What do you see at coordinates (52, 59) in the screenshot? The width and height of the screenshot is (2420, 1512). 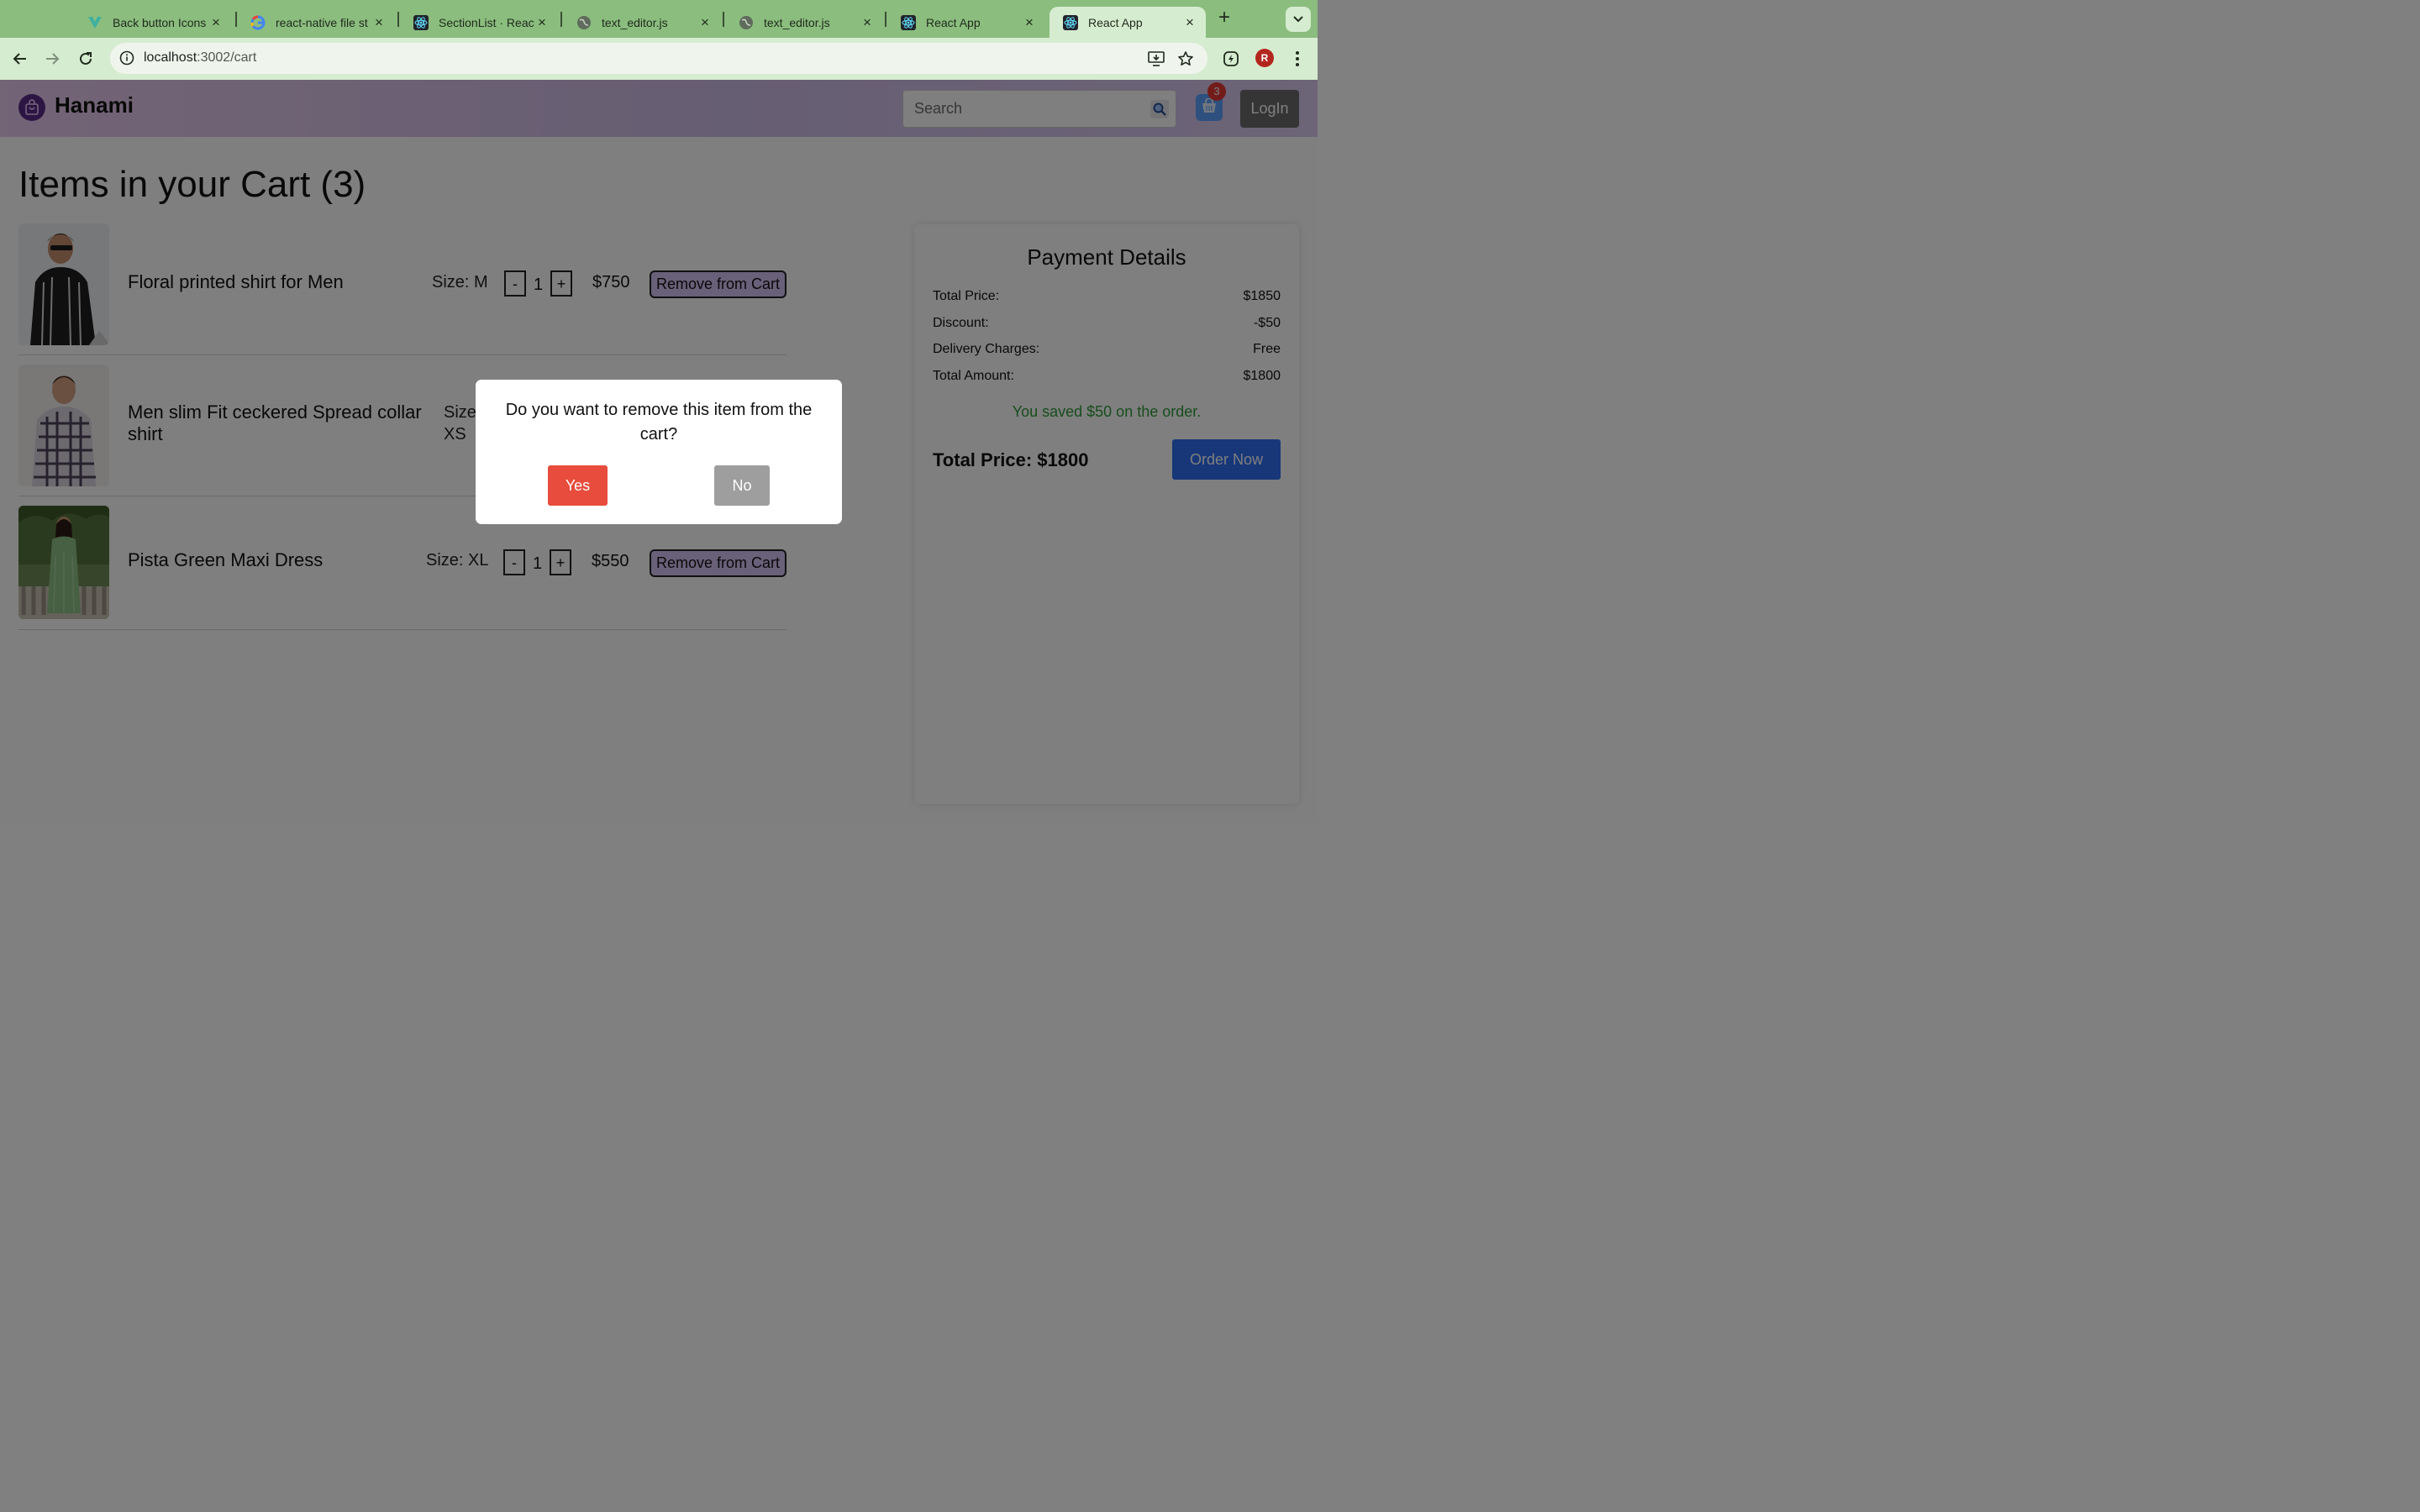 I see `forward-arrow-icon` at bounding box center [52, 59].